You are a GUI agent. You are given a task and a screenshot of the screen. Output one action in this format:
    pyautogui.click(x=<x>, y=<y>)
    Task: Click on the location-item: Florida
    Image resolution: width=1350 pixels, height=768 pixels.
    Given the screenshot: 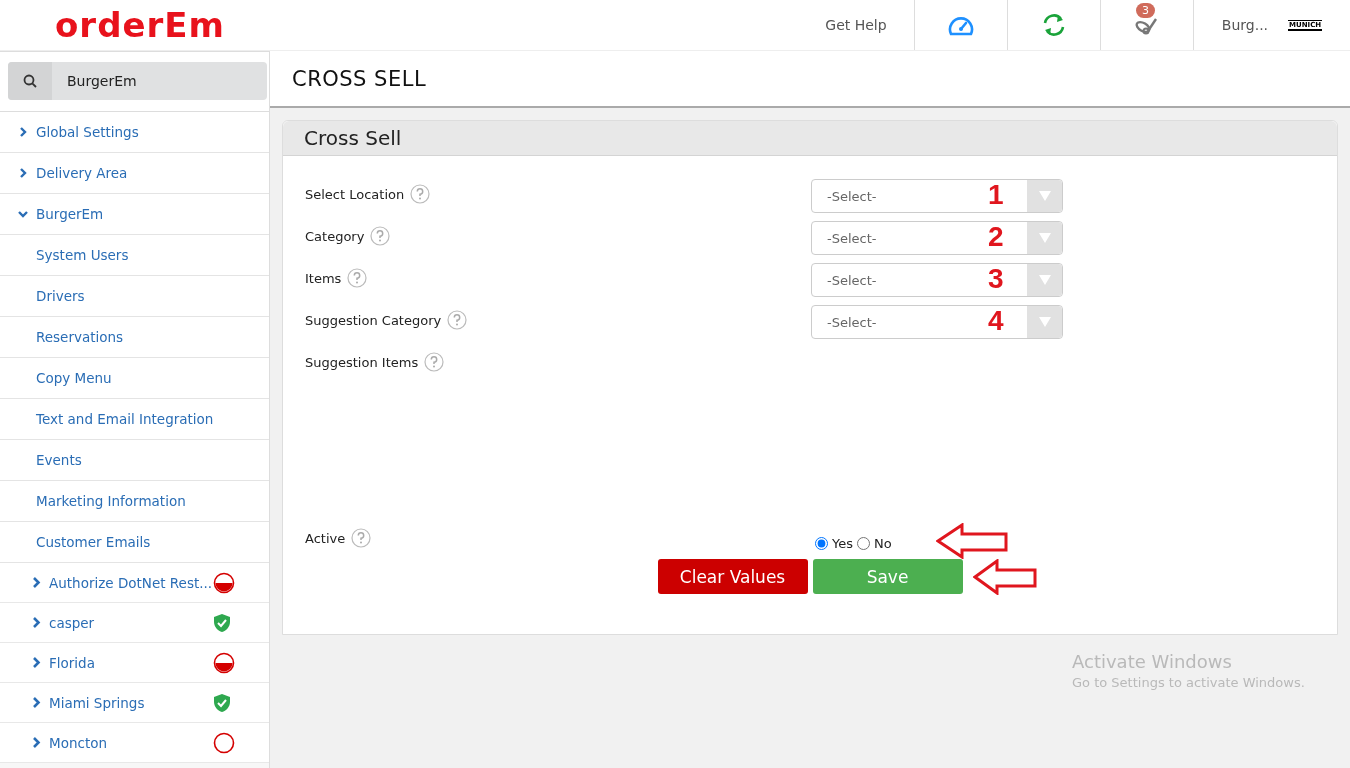 What is the action you would take?
    pyautogui.click(x=134, y=663)
    